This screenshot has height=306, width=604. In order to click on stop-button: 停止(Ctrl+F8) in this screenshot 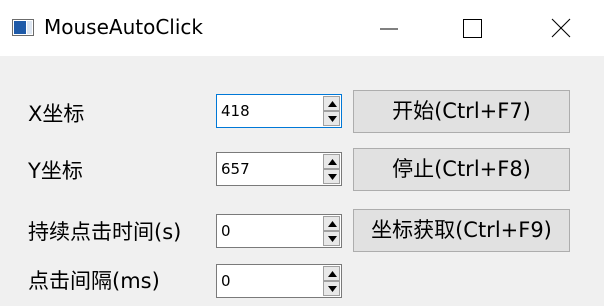, I will do `click(461, 169)`.